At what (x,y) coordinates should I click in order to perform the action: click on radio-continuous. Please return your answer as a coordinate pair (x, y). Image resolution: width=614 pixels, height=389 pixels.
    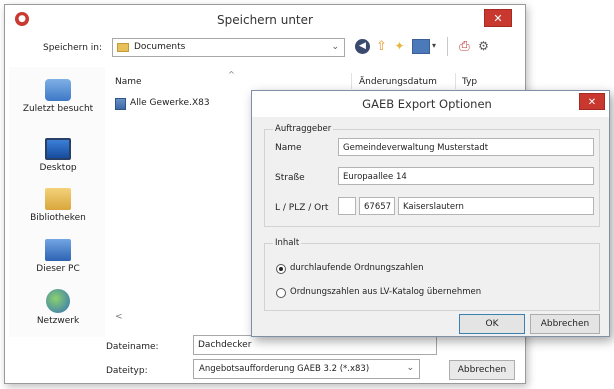
    Looking at the image, I should click on (281, 269).